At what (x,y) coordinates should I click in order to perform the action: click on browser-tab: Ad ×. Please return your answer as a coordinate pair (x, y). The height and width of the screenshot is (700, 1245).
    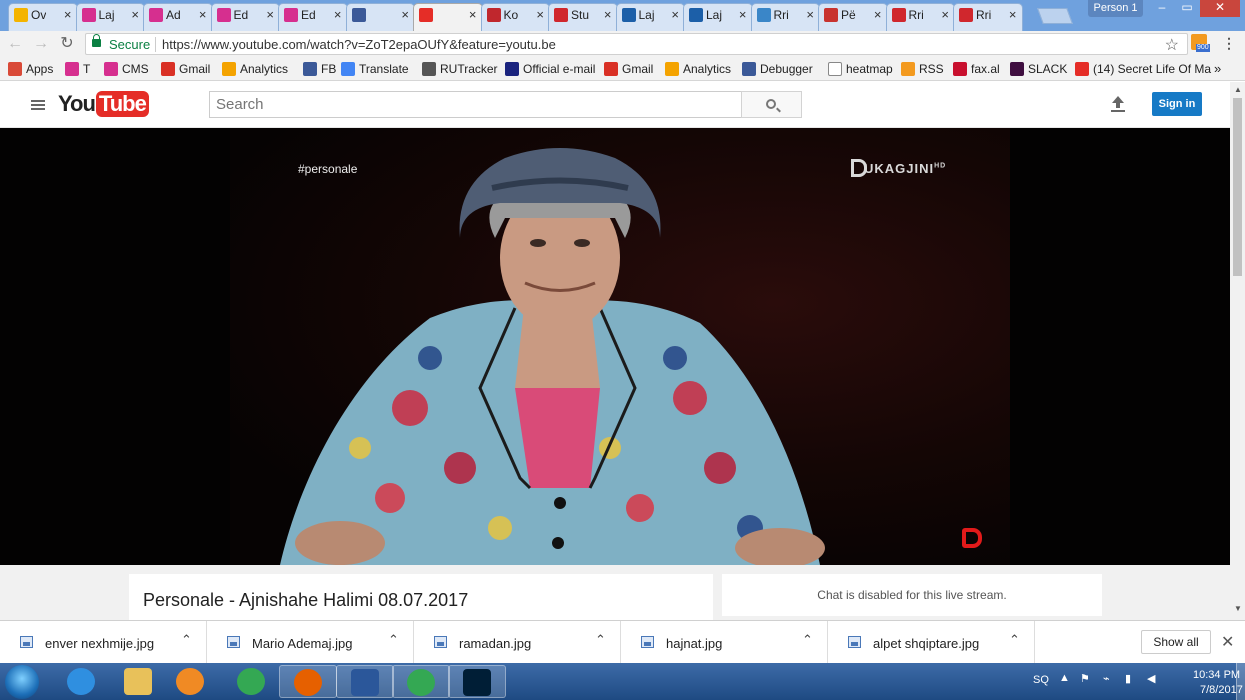
    Looking at the image, I should click on (178, 17).